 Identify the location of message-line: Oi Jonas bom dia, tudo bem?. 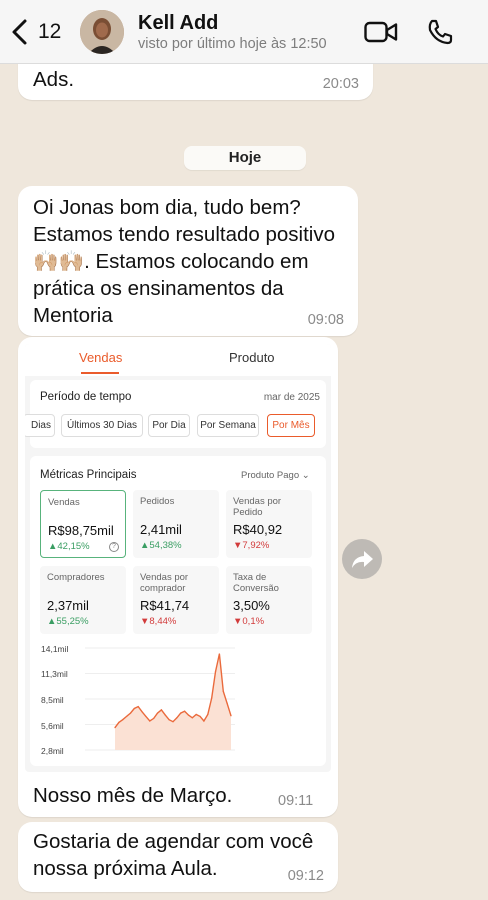
(167, 207).